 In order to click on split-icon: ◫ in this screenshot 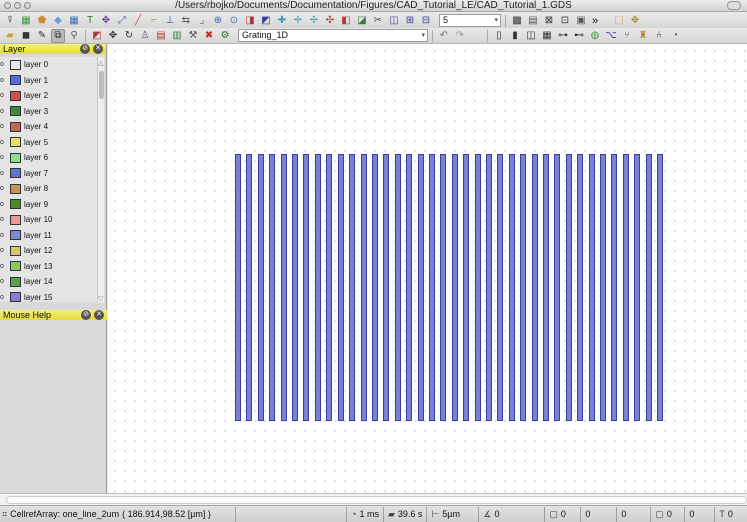, I will do `click(394, 21)`.